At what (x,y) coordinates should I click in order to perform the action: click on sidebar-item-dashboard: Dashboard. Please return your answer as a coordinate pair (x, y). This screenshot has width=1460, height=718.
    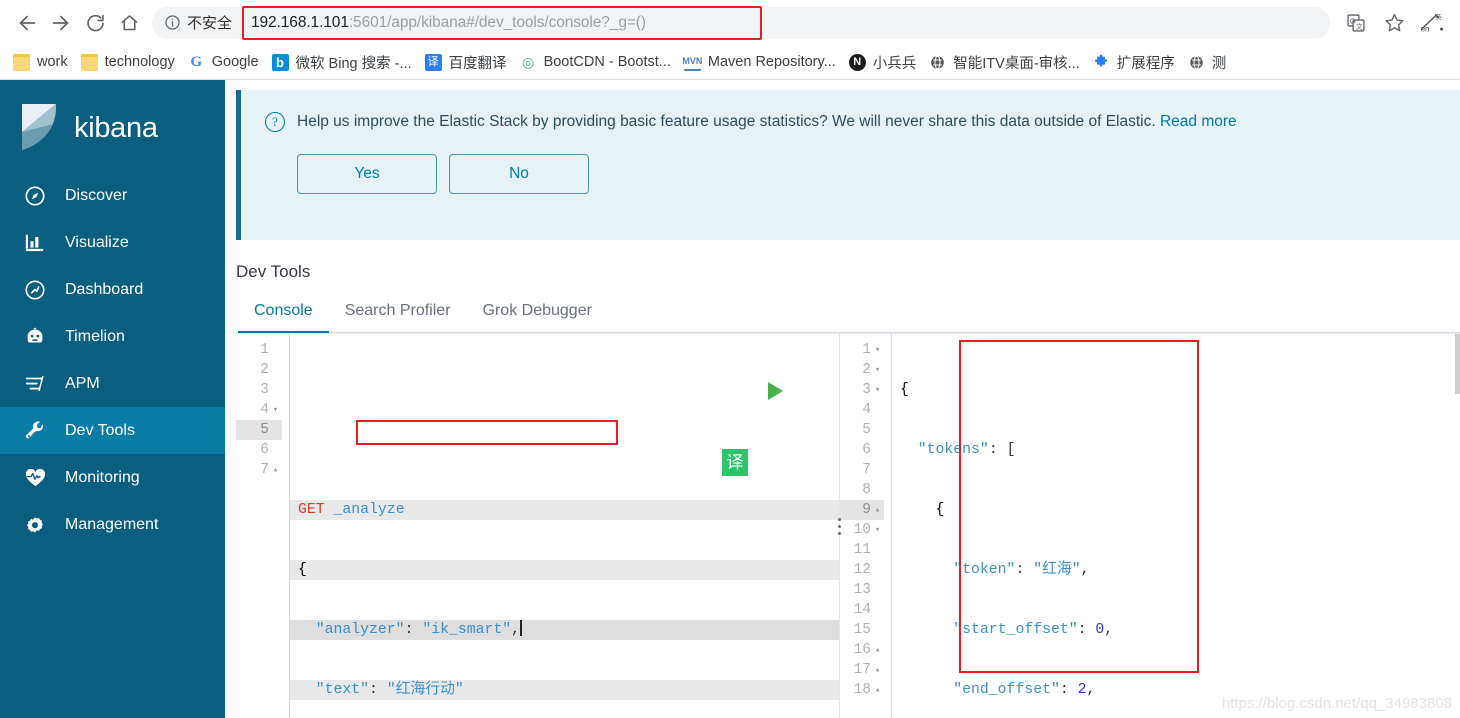
    Looking at the image, I should click on (112, 289).